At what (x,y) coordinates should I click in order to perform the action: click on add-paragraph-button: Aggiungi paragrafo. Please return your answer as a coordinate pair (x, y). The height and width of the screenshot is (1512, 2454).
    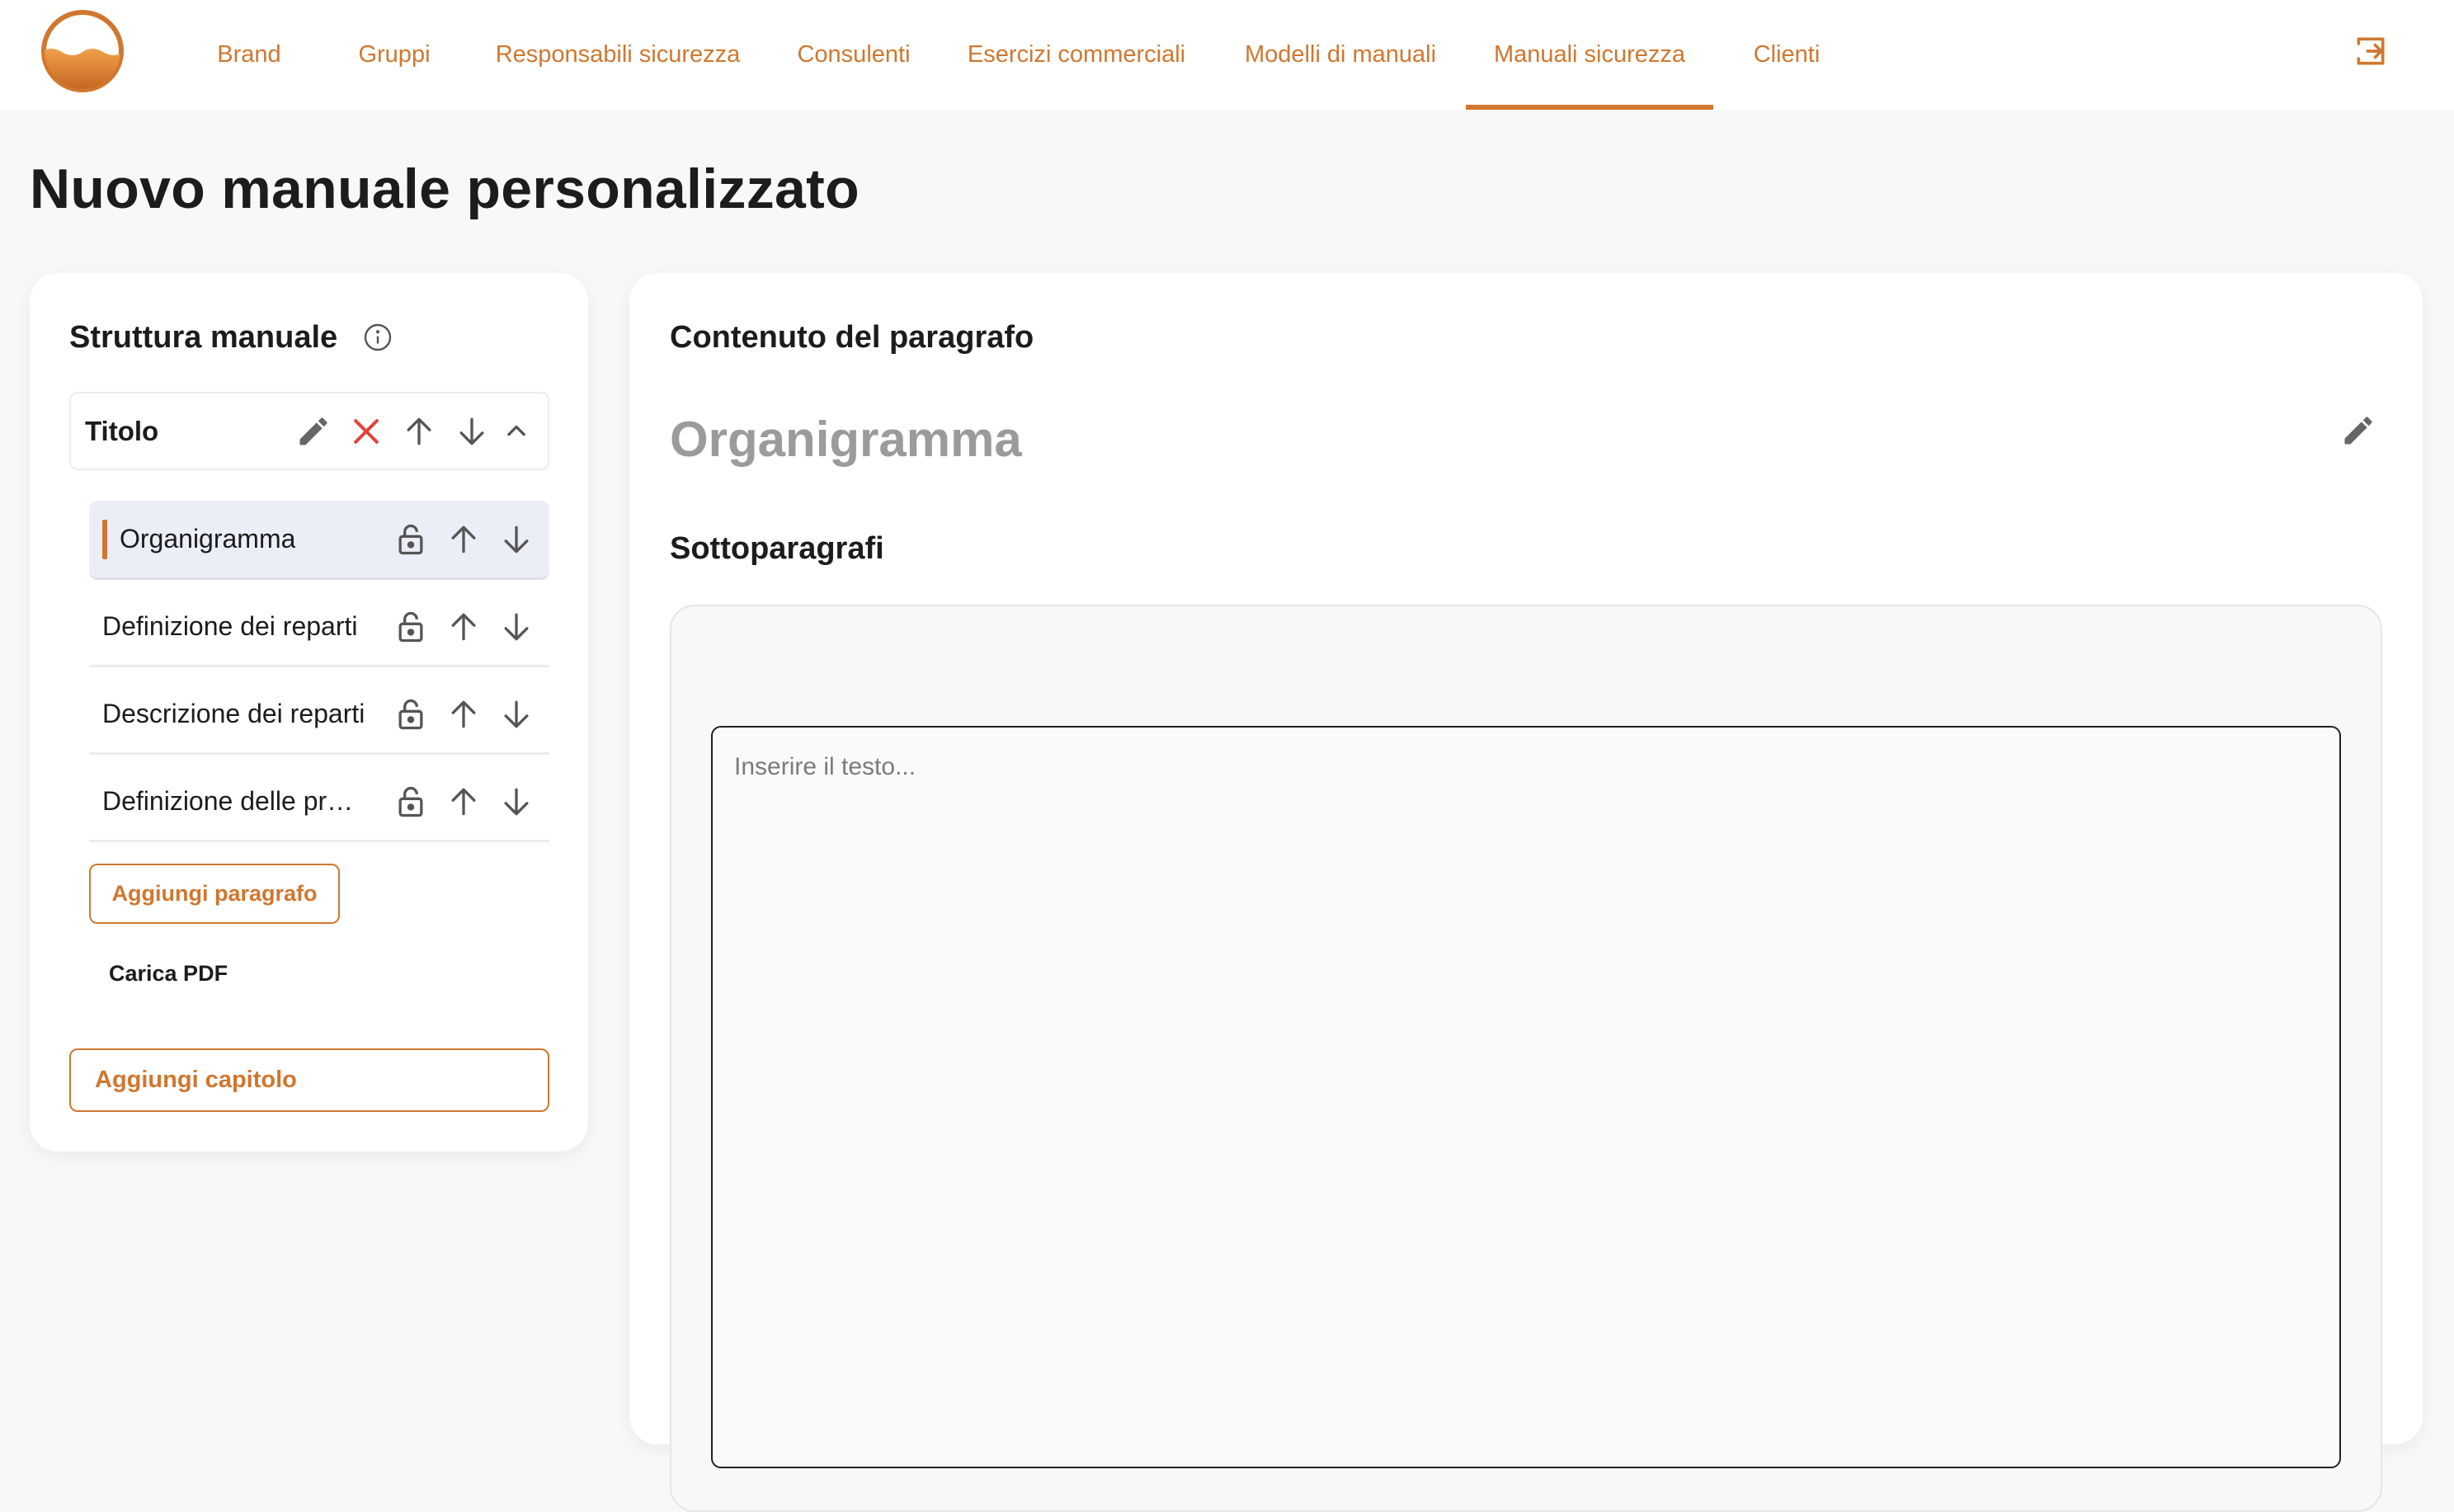
    Looking at the image, I should click on (214, 894).